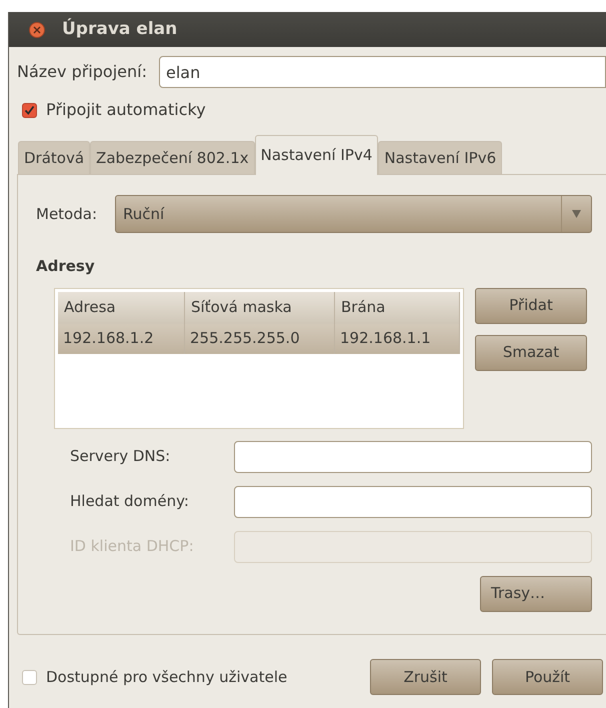  What do you see at coordinates (66, 266) in the screenshot?
I see `section-title: Adresy` at bounding box center [66, 266].